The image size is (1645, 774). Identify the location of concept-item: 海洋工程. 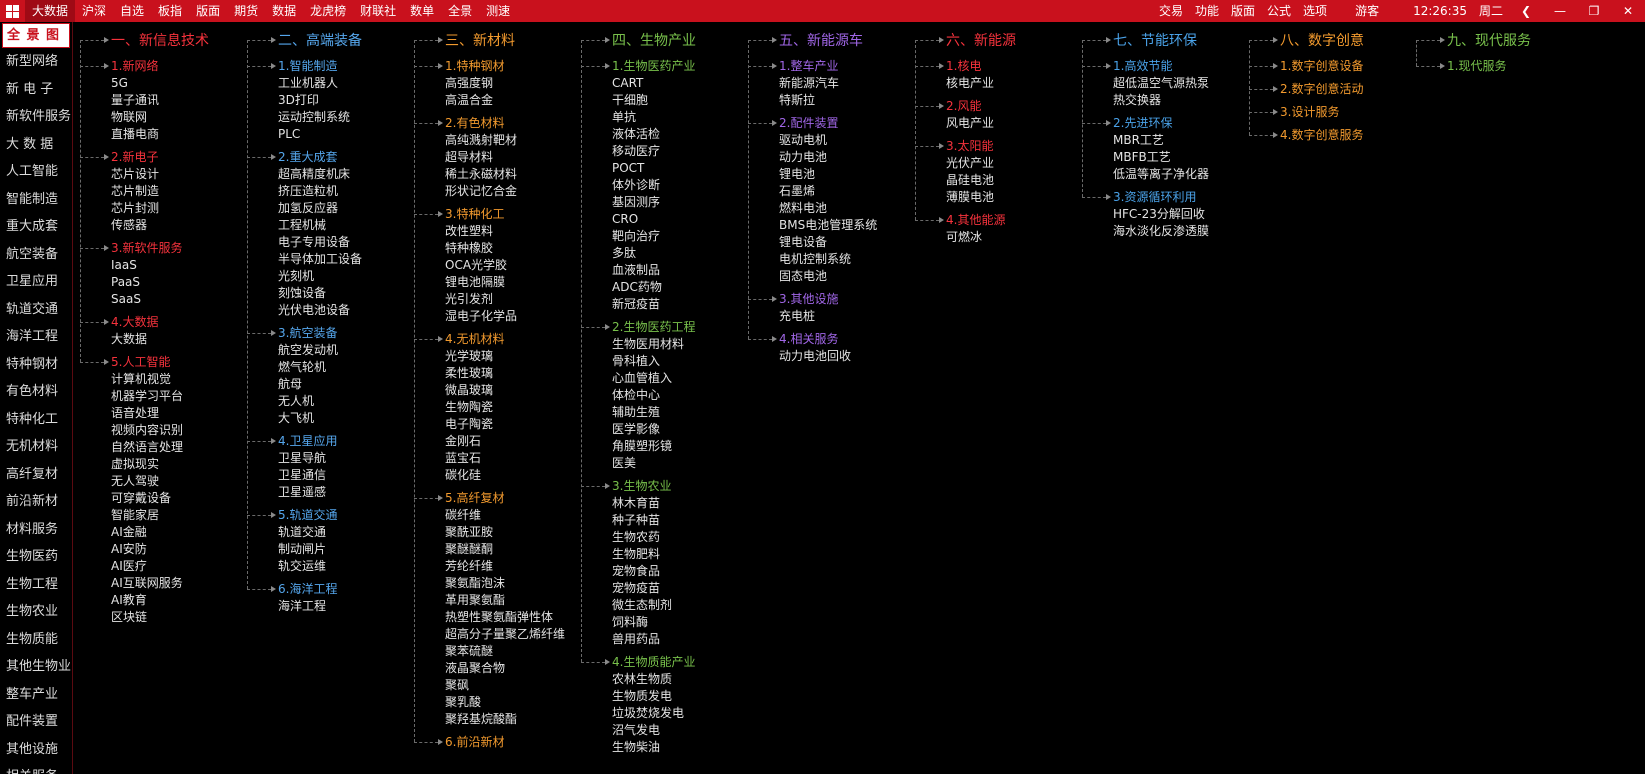
(325, 606).